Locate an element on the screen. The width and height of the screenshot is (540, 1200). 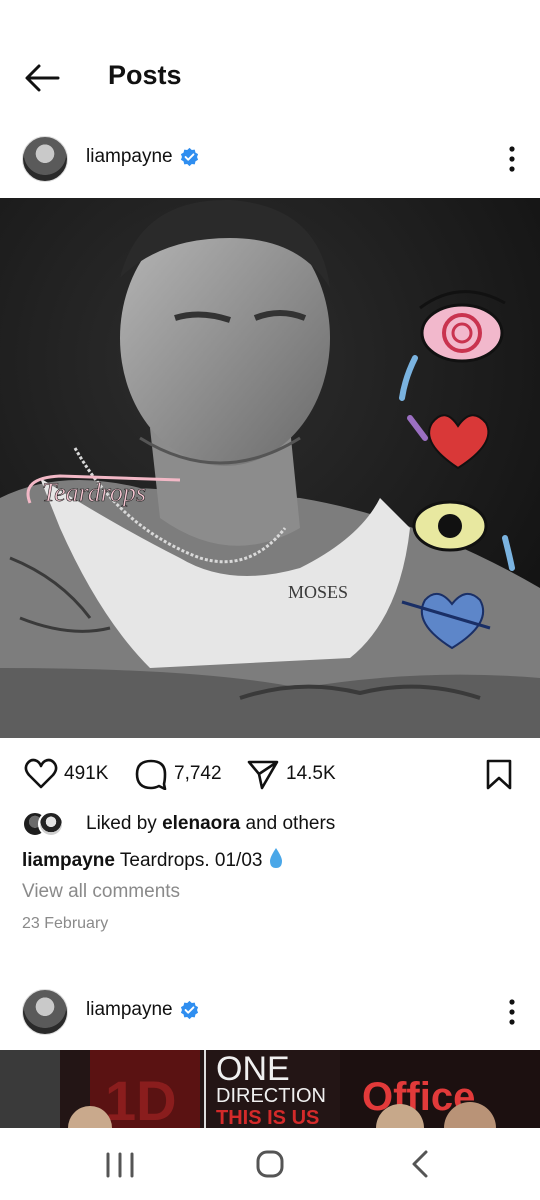
back-button is located at coordinates (42, 78).